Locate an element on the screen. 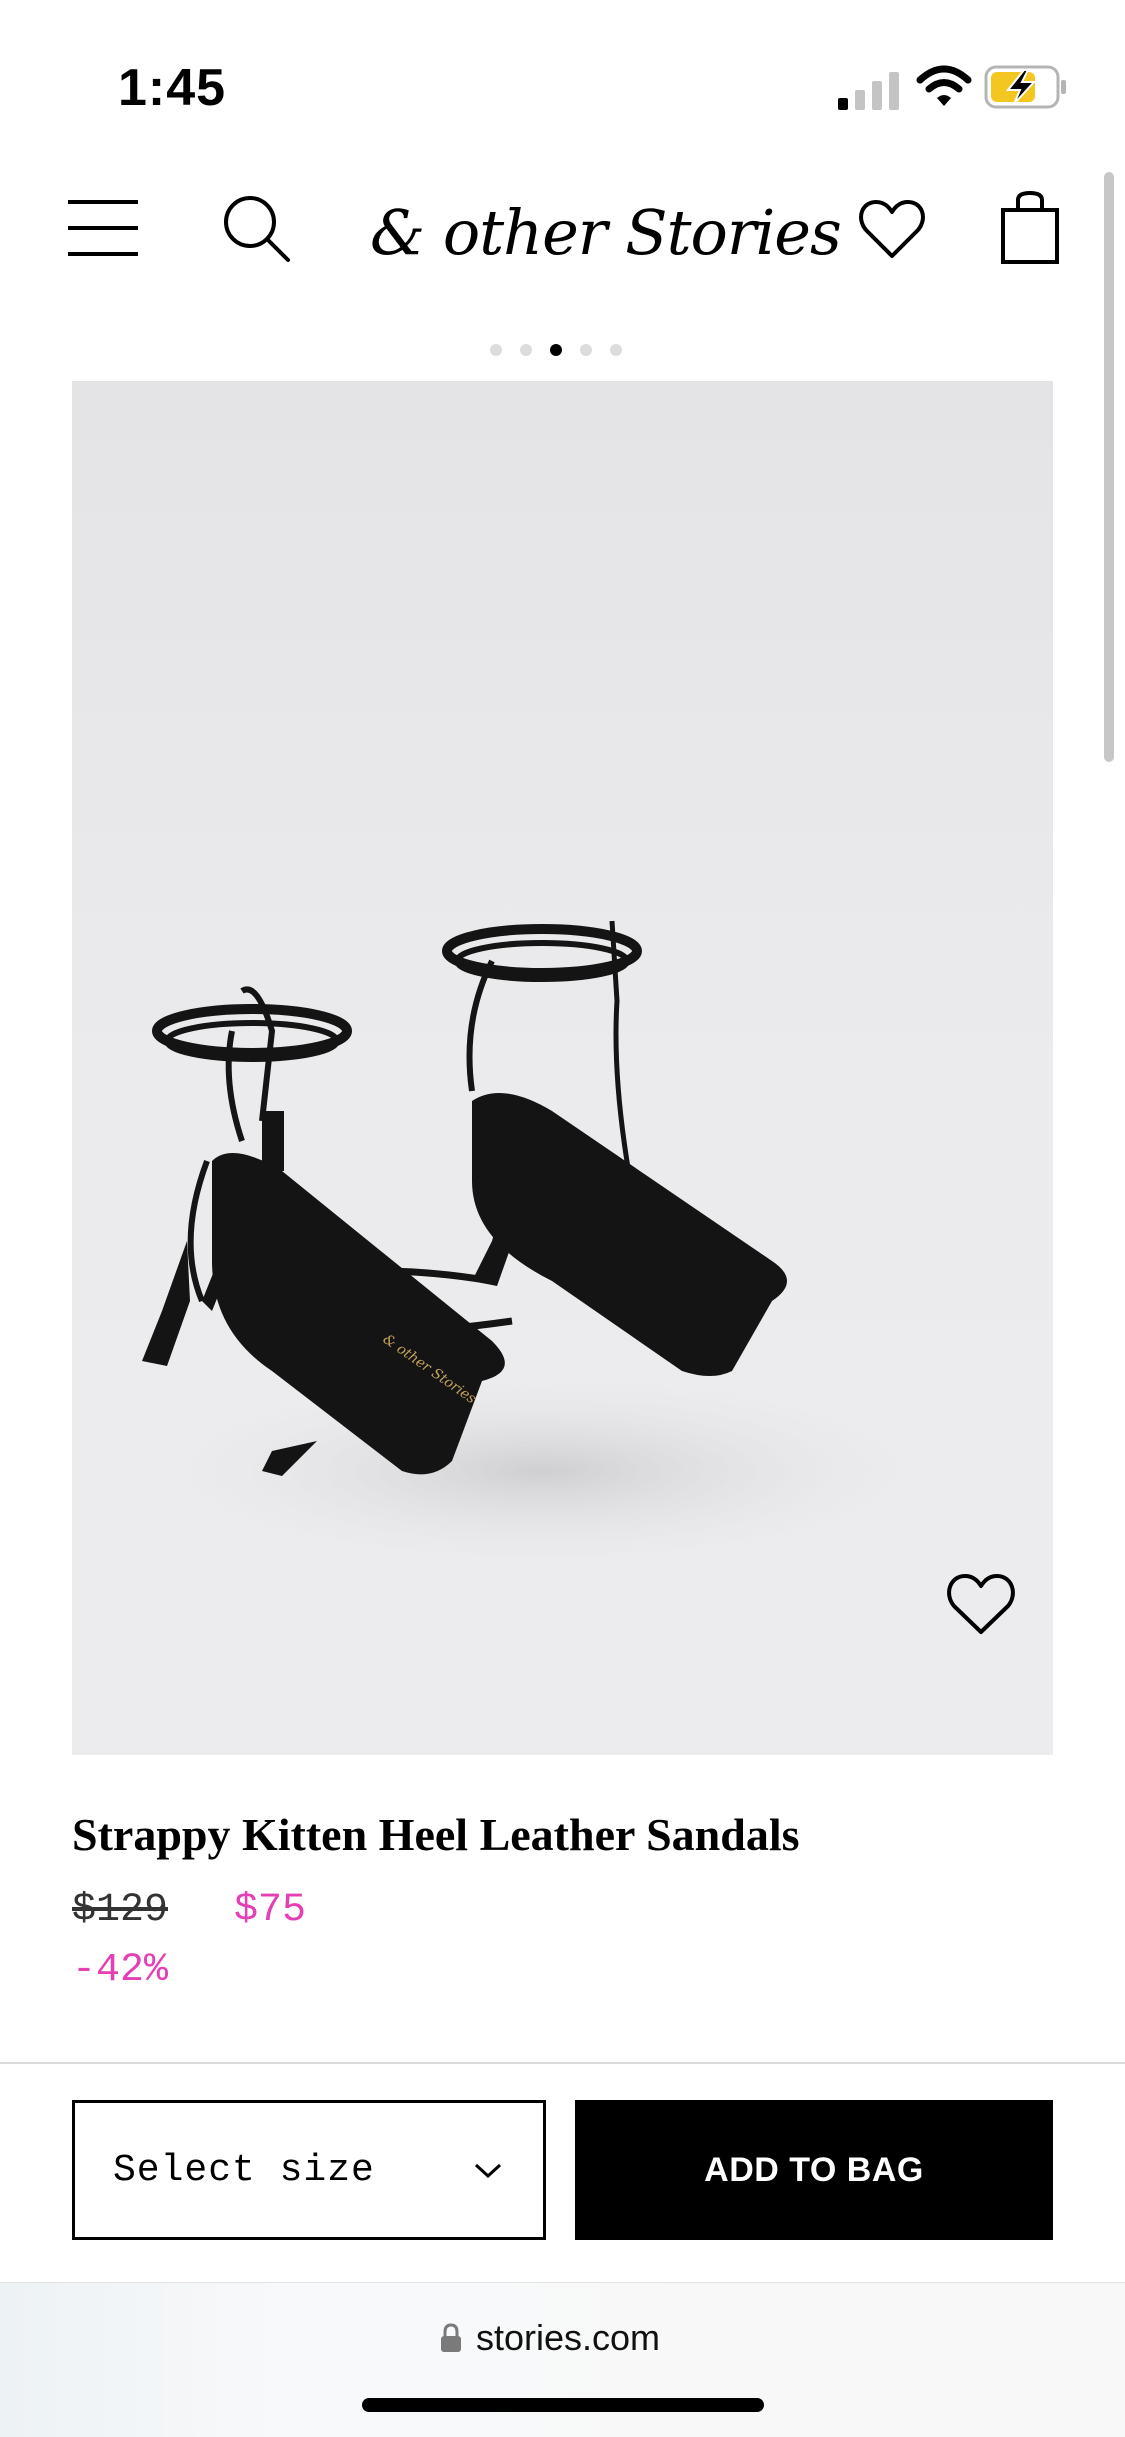  status-time: 1:45 is located at coordinates (172, 88).